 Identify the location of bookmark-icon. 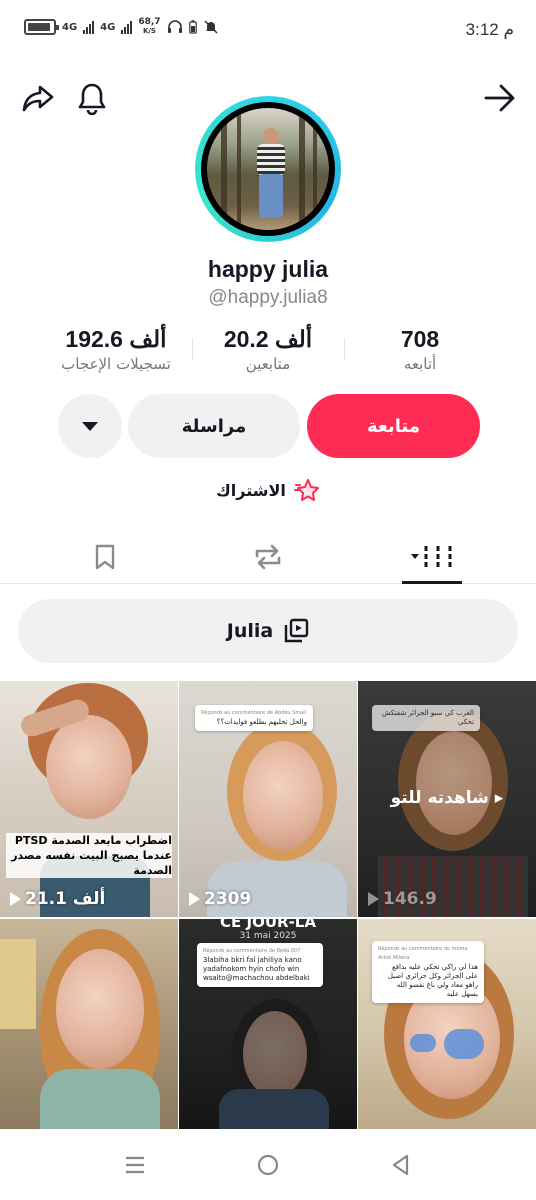
(105, 557).